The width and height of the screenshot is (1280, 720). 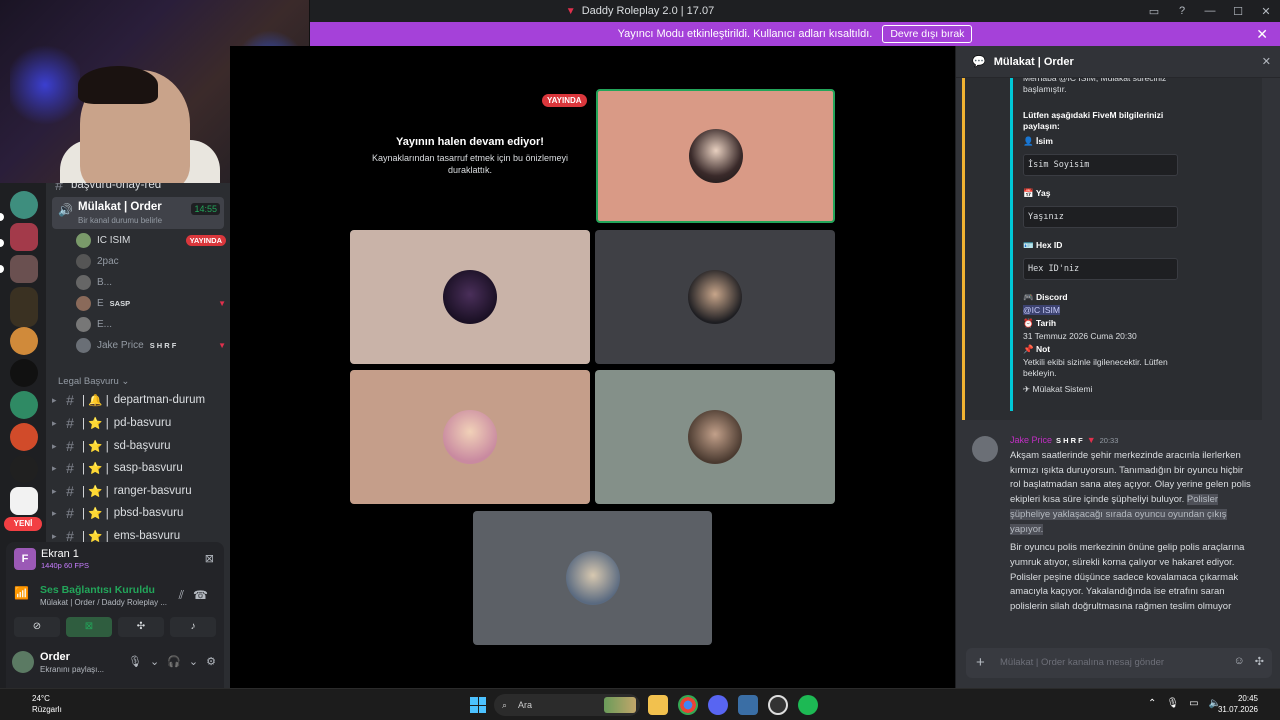 I want to click on message-input: Mülakat | Order kanalına mesaj gönder, so click(x=1082, y=662).